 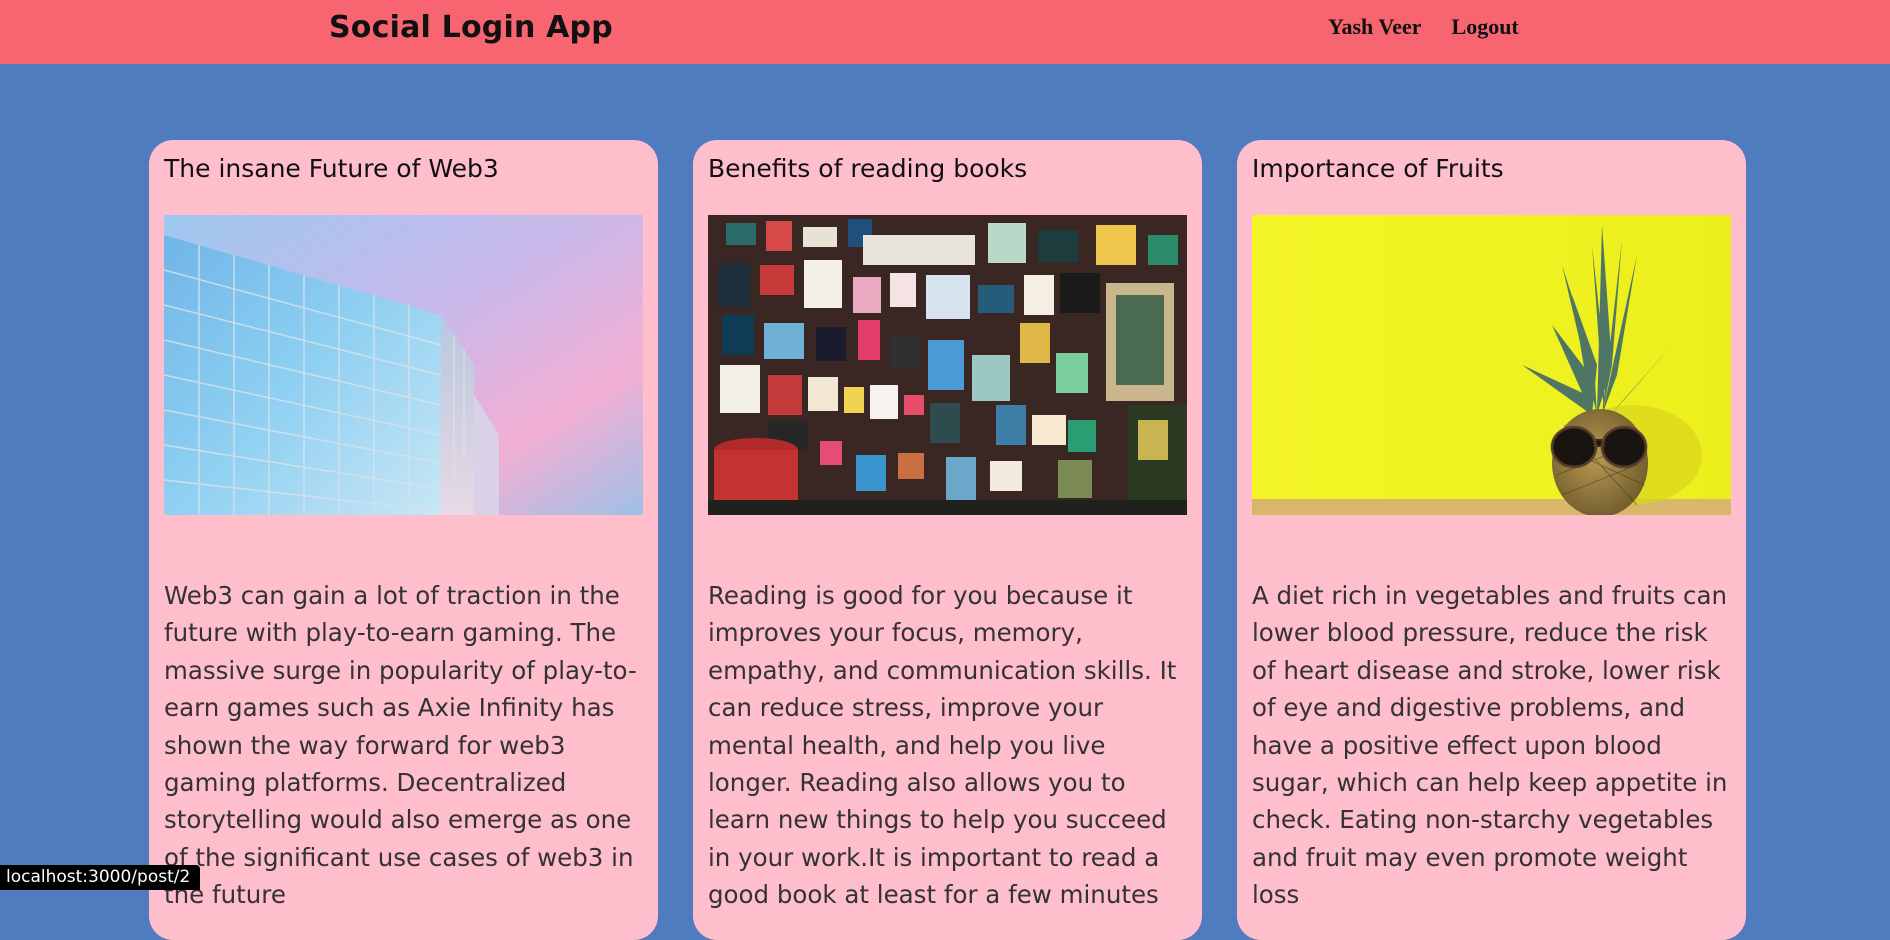 What do you see at coordinates (1423, 27) in the screenshot?
I see `nav-links: Yash Veer Logout` at bounding box center [1423, 27].